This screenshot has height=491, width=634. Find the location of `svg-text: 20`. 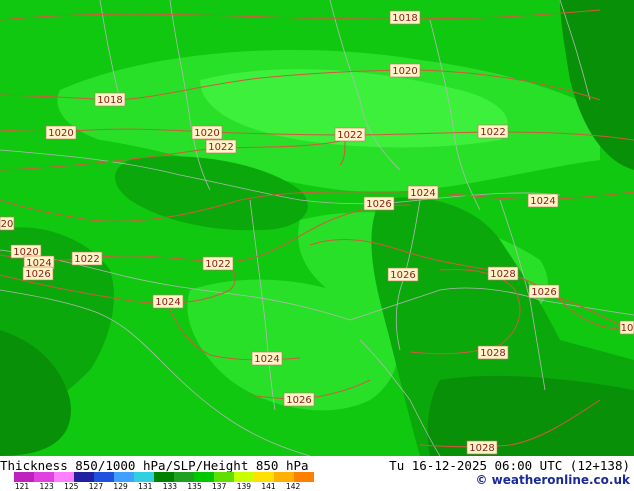

svg-text: 20 is located at coordinates (7, 224).